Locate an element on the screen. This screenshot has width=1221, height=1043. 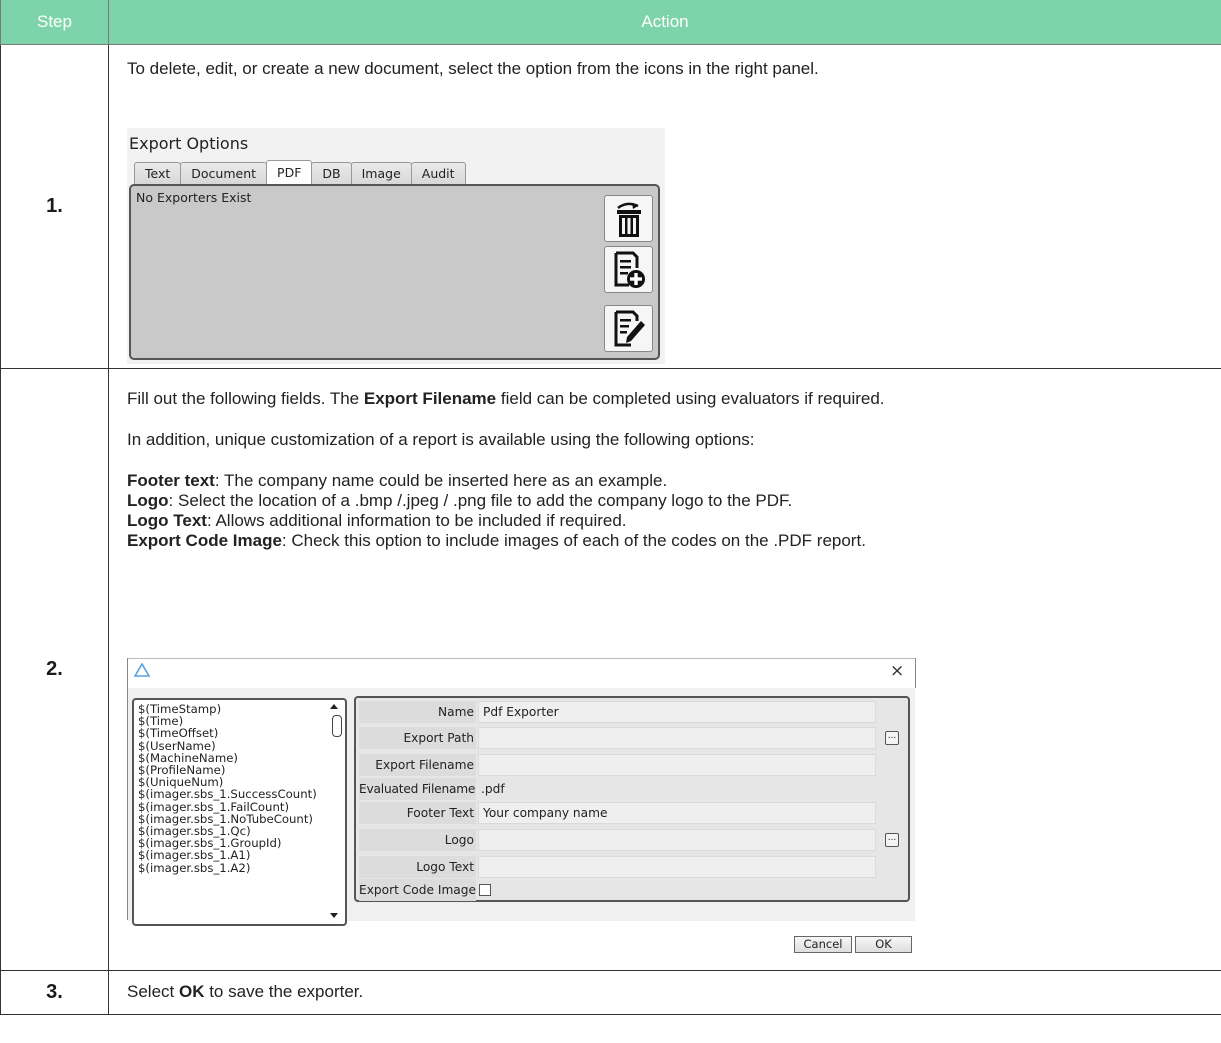
tab-audit: Audit is located at coordinates (438, 173).